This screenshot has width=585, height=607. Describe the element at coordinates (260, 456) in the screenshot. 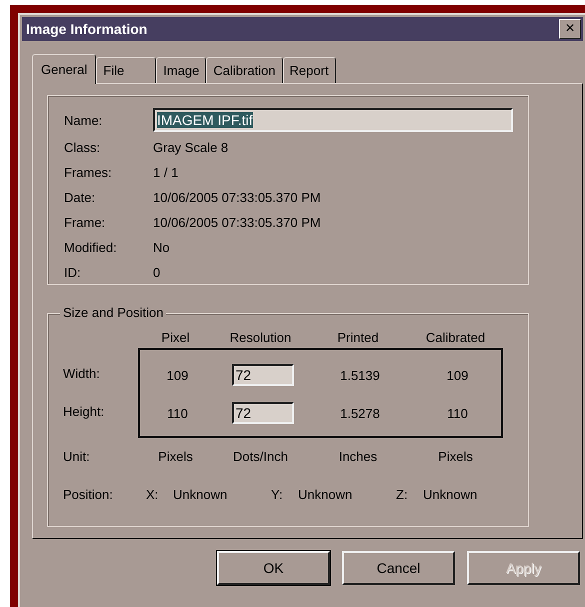

I see `unit-value: Dots/Inch` at that location.